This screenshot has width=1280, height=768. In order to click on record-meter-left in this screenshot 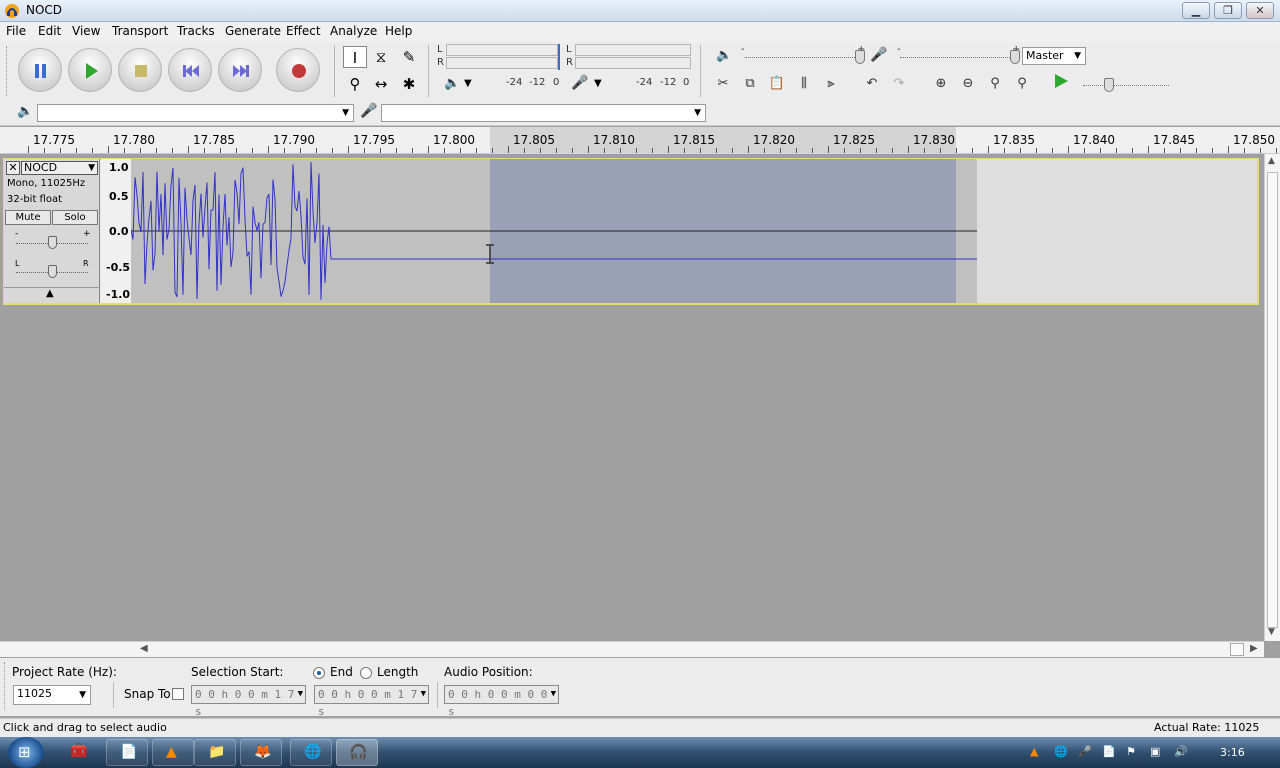, I will do `click(633, 50)`.